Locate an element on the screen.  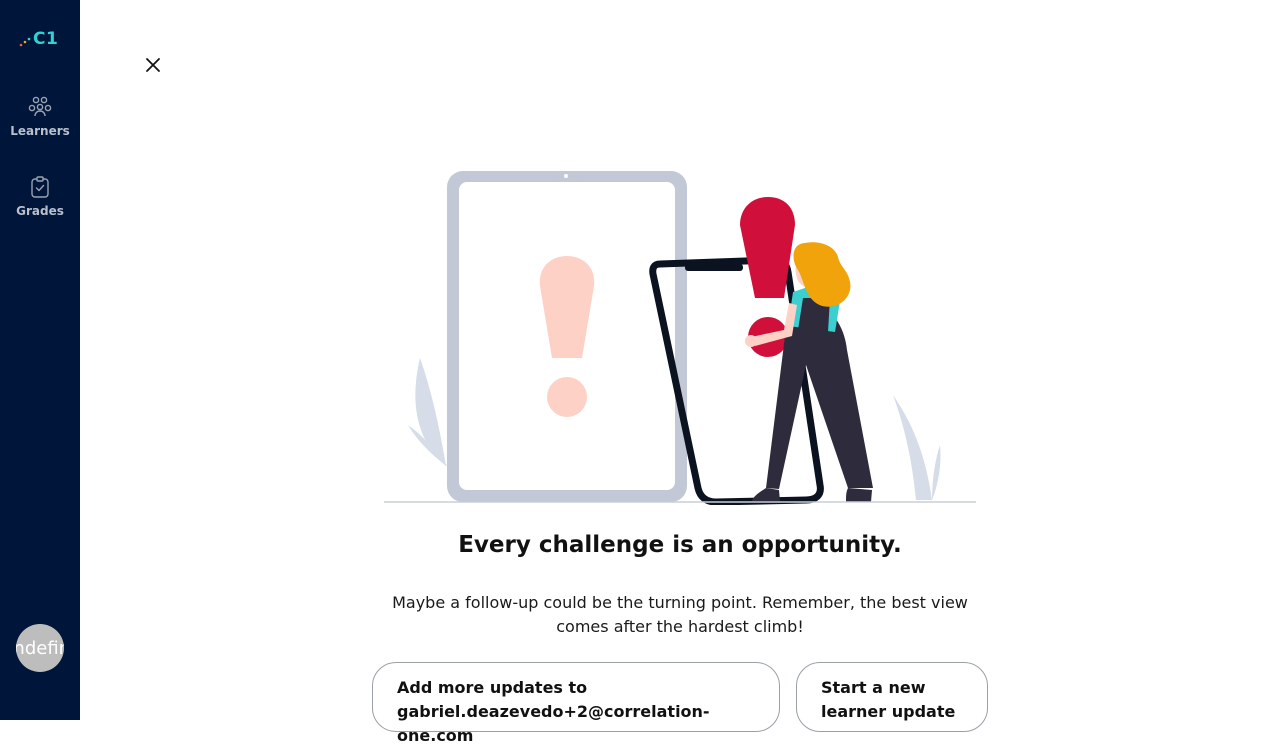
start-new-update-button: Start a new learner update is located at coordinates (892, 697).